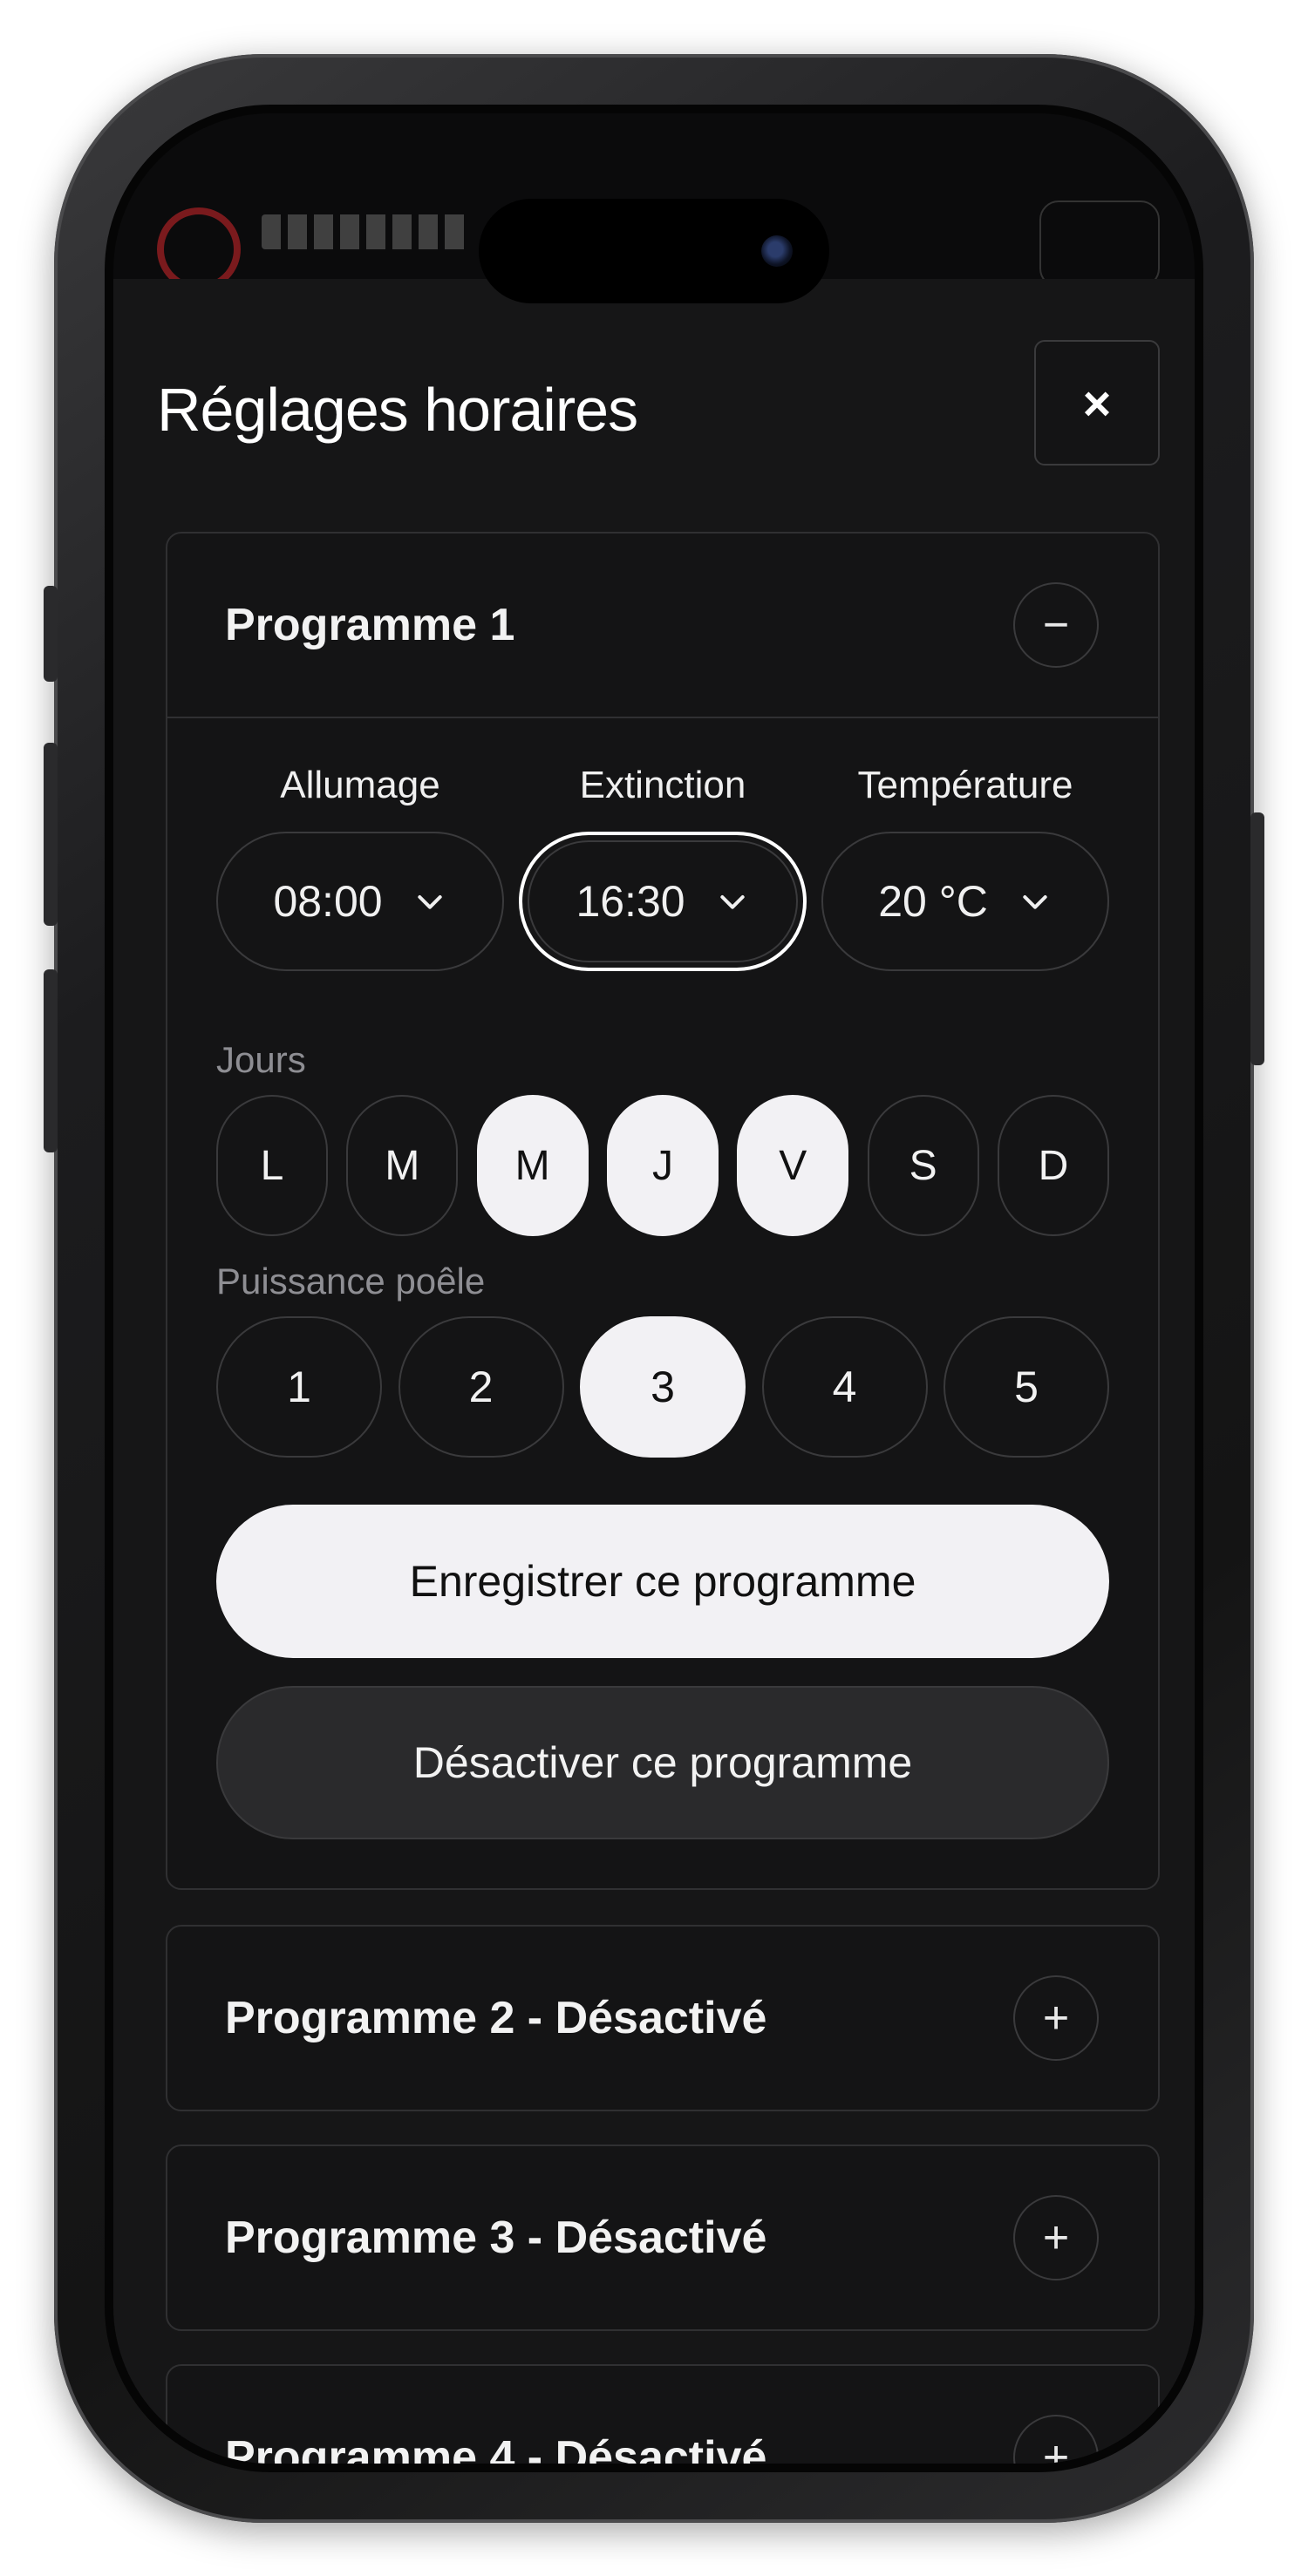  I want to click on action-button, so click(51, 634).